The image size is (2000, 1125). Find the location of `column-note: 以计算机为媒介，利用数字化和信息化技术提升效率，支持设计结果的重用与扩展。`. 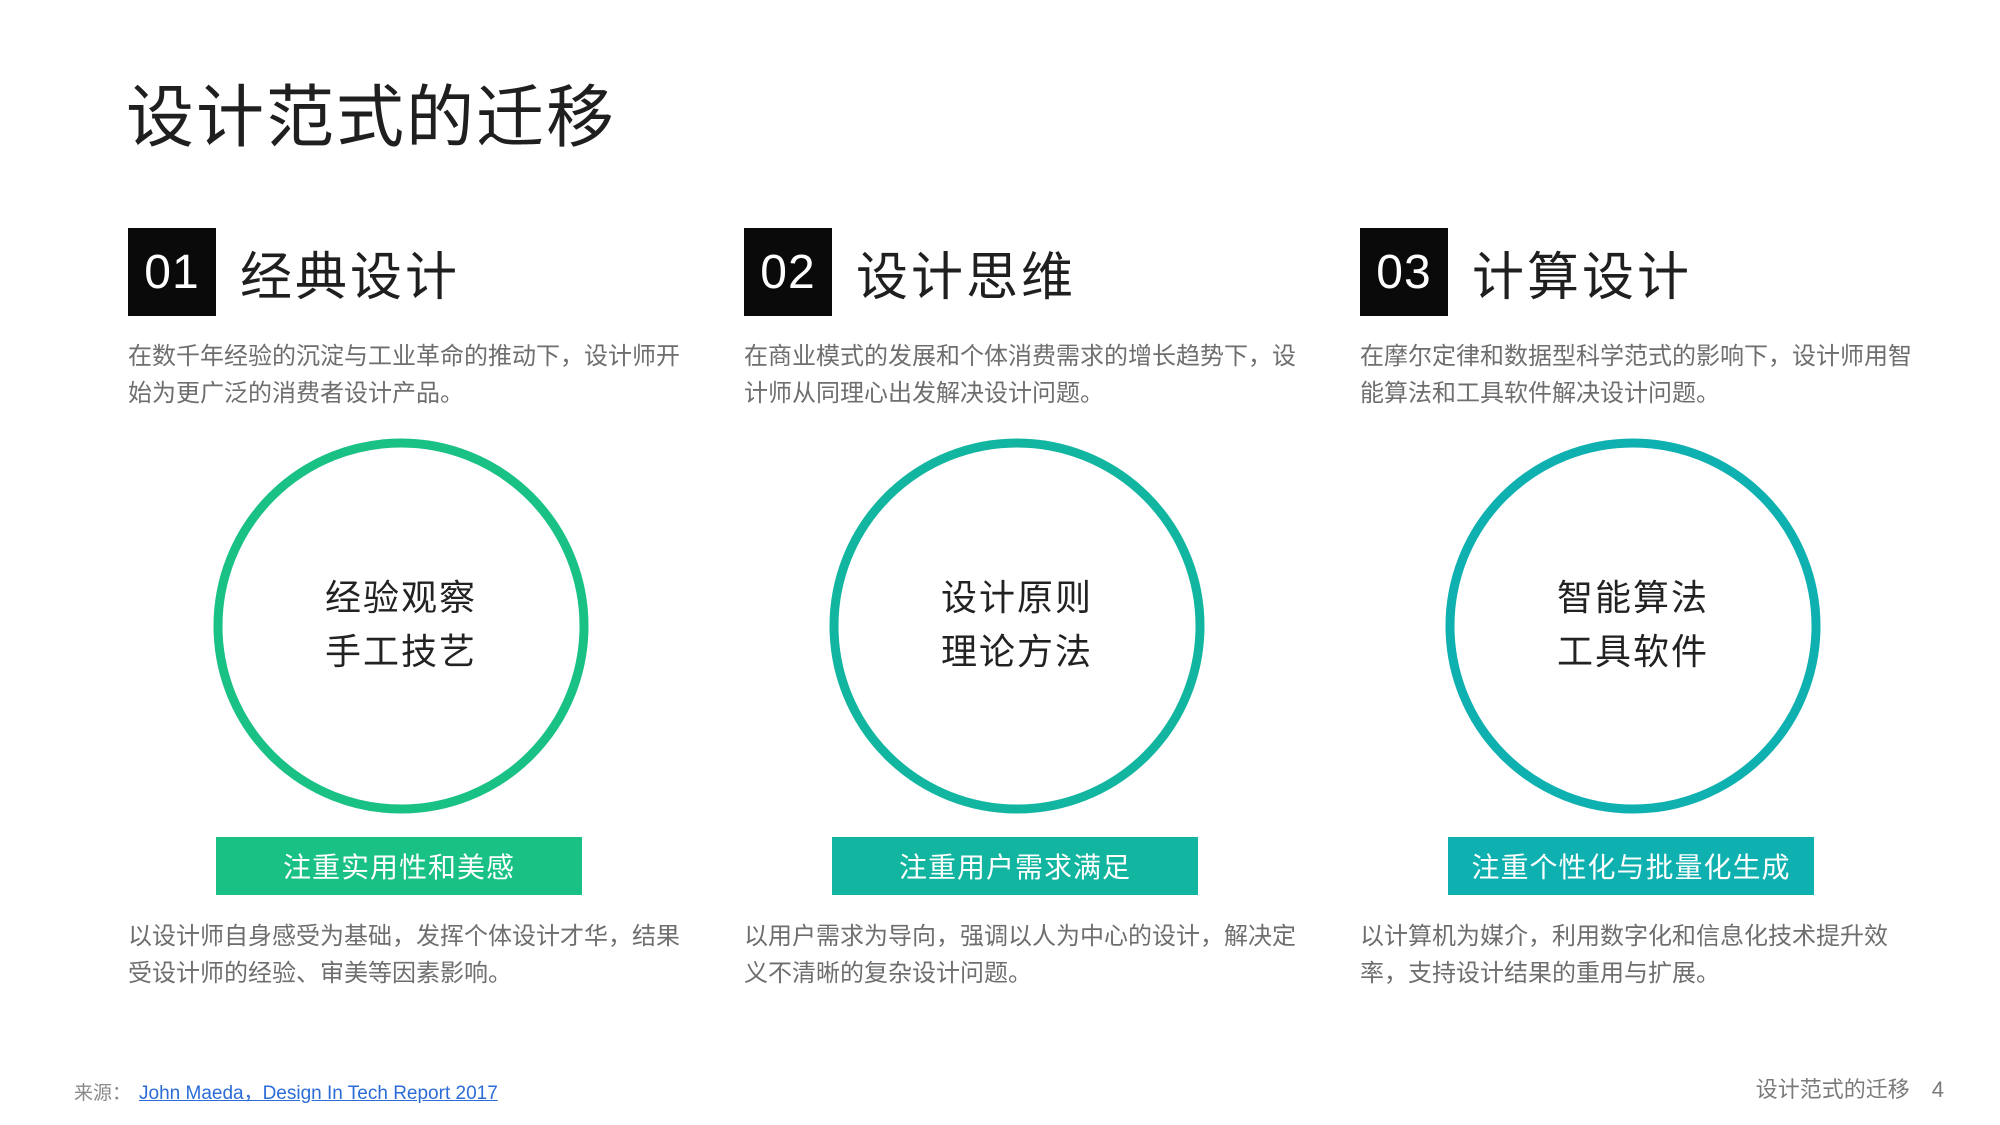

column-note: 以计算机为媒介，利用数字化和信息化技术提升效率，支持设计结果的重用与扩展。 is located at coordinates (1624, 954).